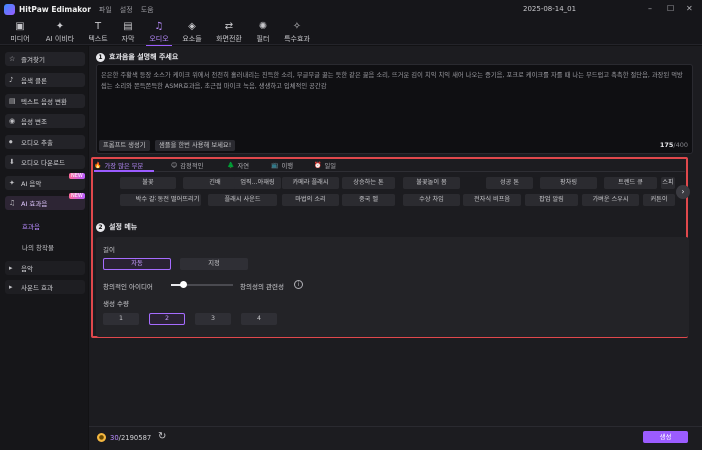 The height and width of the screenshot is (450, 702). What do you see at coordinates (20, 26) in the screenshot?
I see `media-icon: ▣` at bounding box center [20, 26].